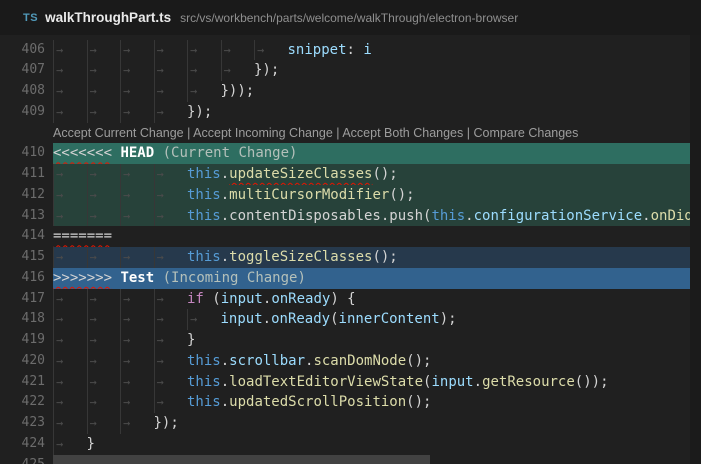 The height and width of the screenshot is (464, 701). What do you see at coordinates (33, 153) in the screenshot?
I see `line-number: 410` at bounding box center [33, 153].